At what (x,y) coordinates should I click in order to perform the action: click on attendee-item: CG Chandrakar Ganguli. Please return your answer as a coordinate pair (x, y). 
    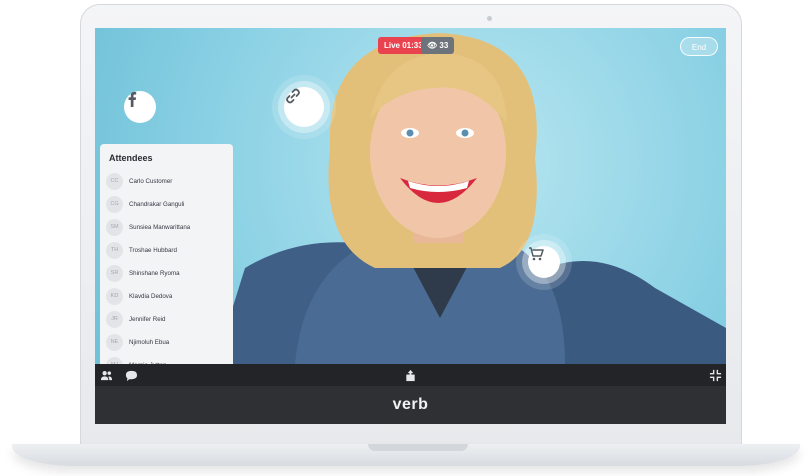
    Looking at the image, I should click on (168, 204).